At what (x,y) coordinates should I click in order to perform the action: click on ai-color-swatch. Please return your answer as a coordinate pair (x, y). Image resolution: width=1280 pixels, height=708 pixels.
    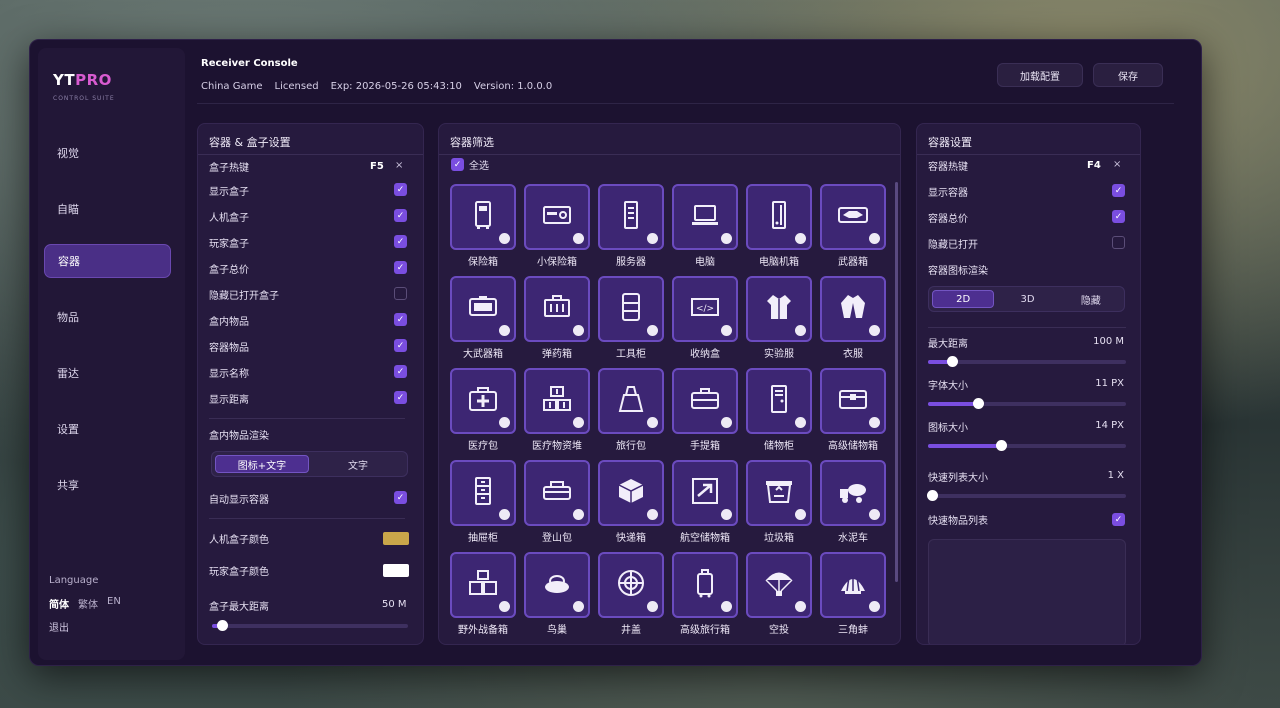
    Looking at the image, I should click on (396, 538).